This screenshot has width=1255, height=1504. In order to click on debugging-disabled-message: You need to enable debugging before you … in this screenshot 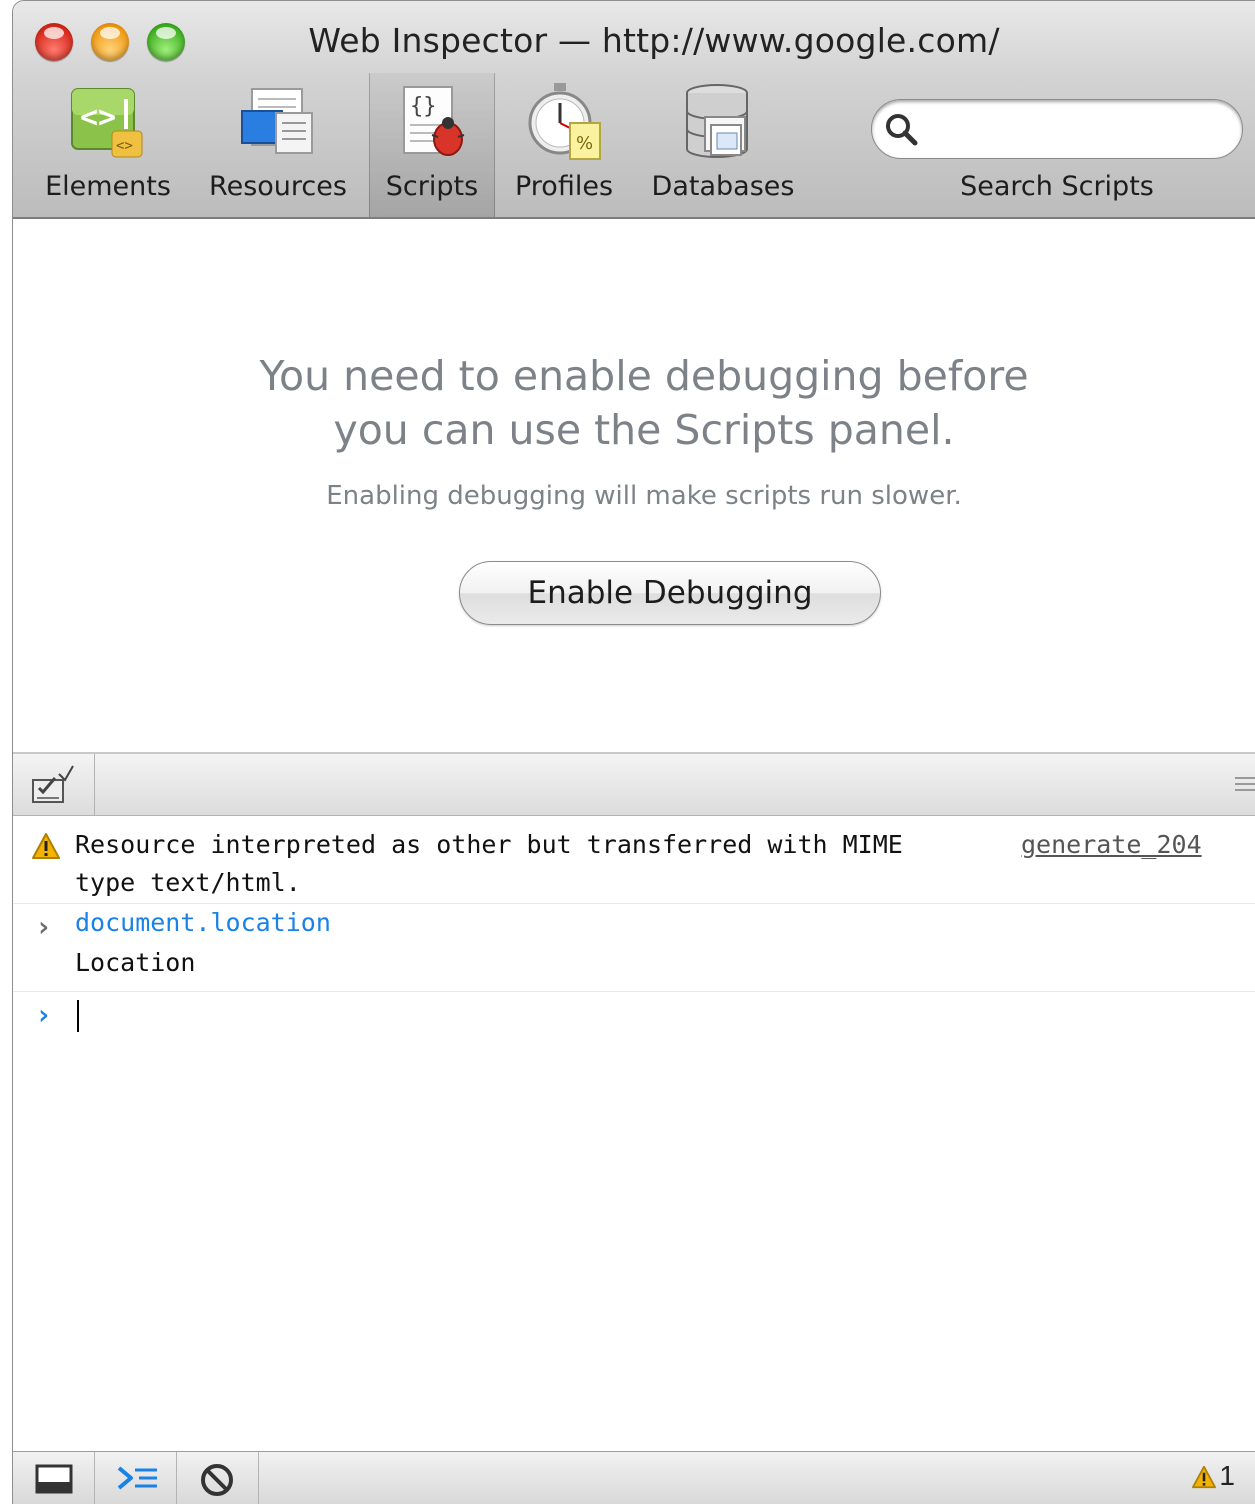, I will do `click(634, 403)`.